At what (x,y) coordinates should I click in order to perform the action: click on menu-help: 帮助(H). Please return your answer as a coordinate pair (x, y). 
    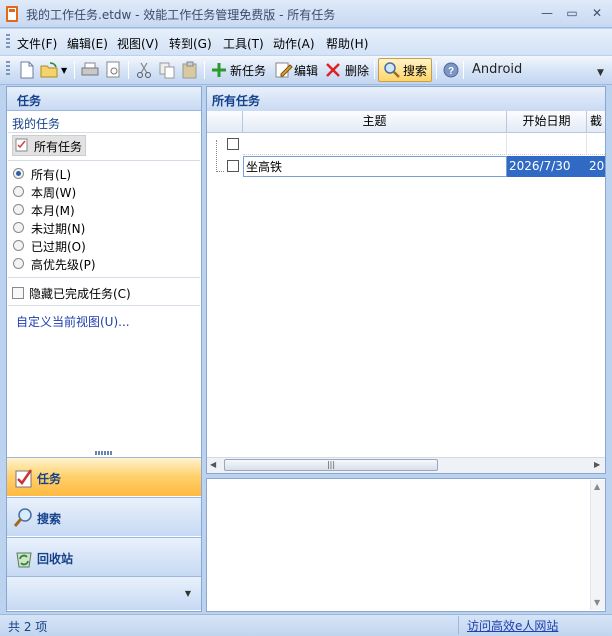
    Looking at the image, I should click on (347, 43).